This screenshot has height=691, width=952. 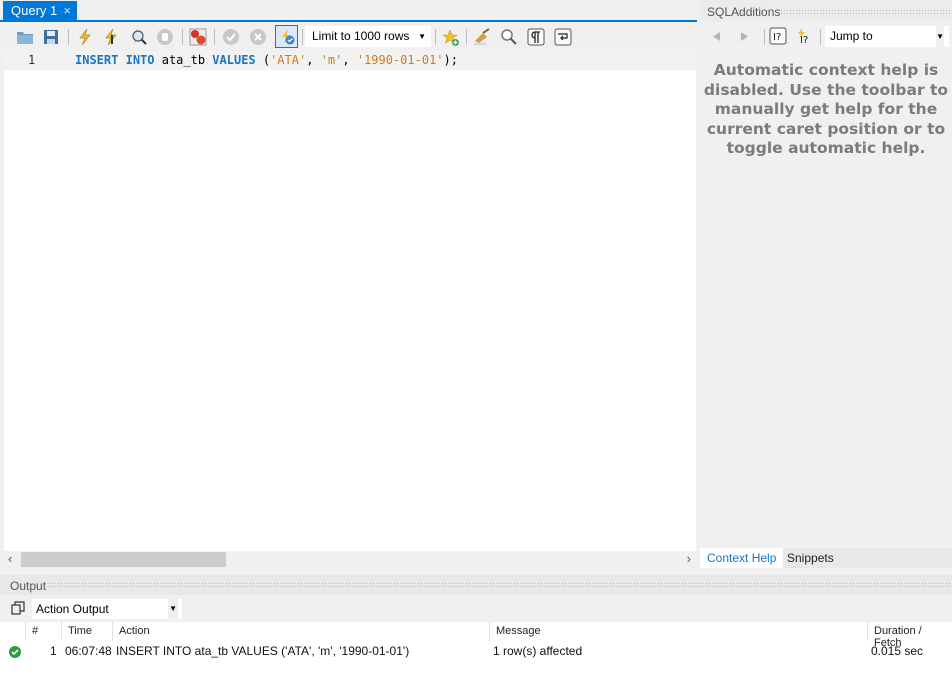 What do you see at coordinates (331, 60) in the screenshot?
I see `sql-string: 'm'` at bounding box center [331, 60].